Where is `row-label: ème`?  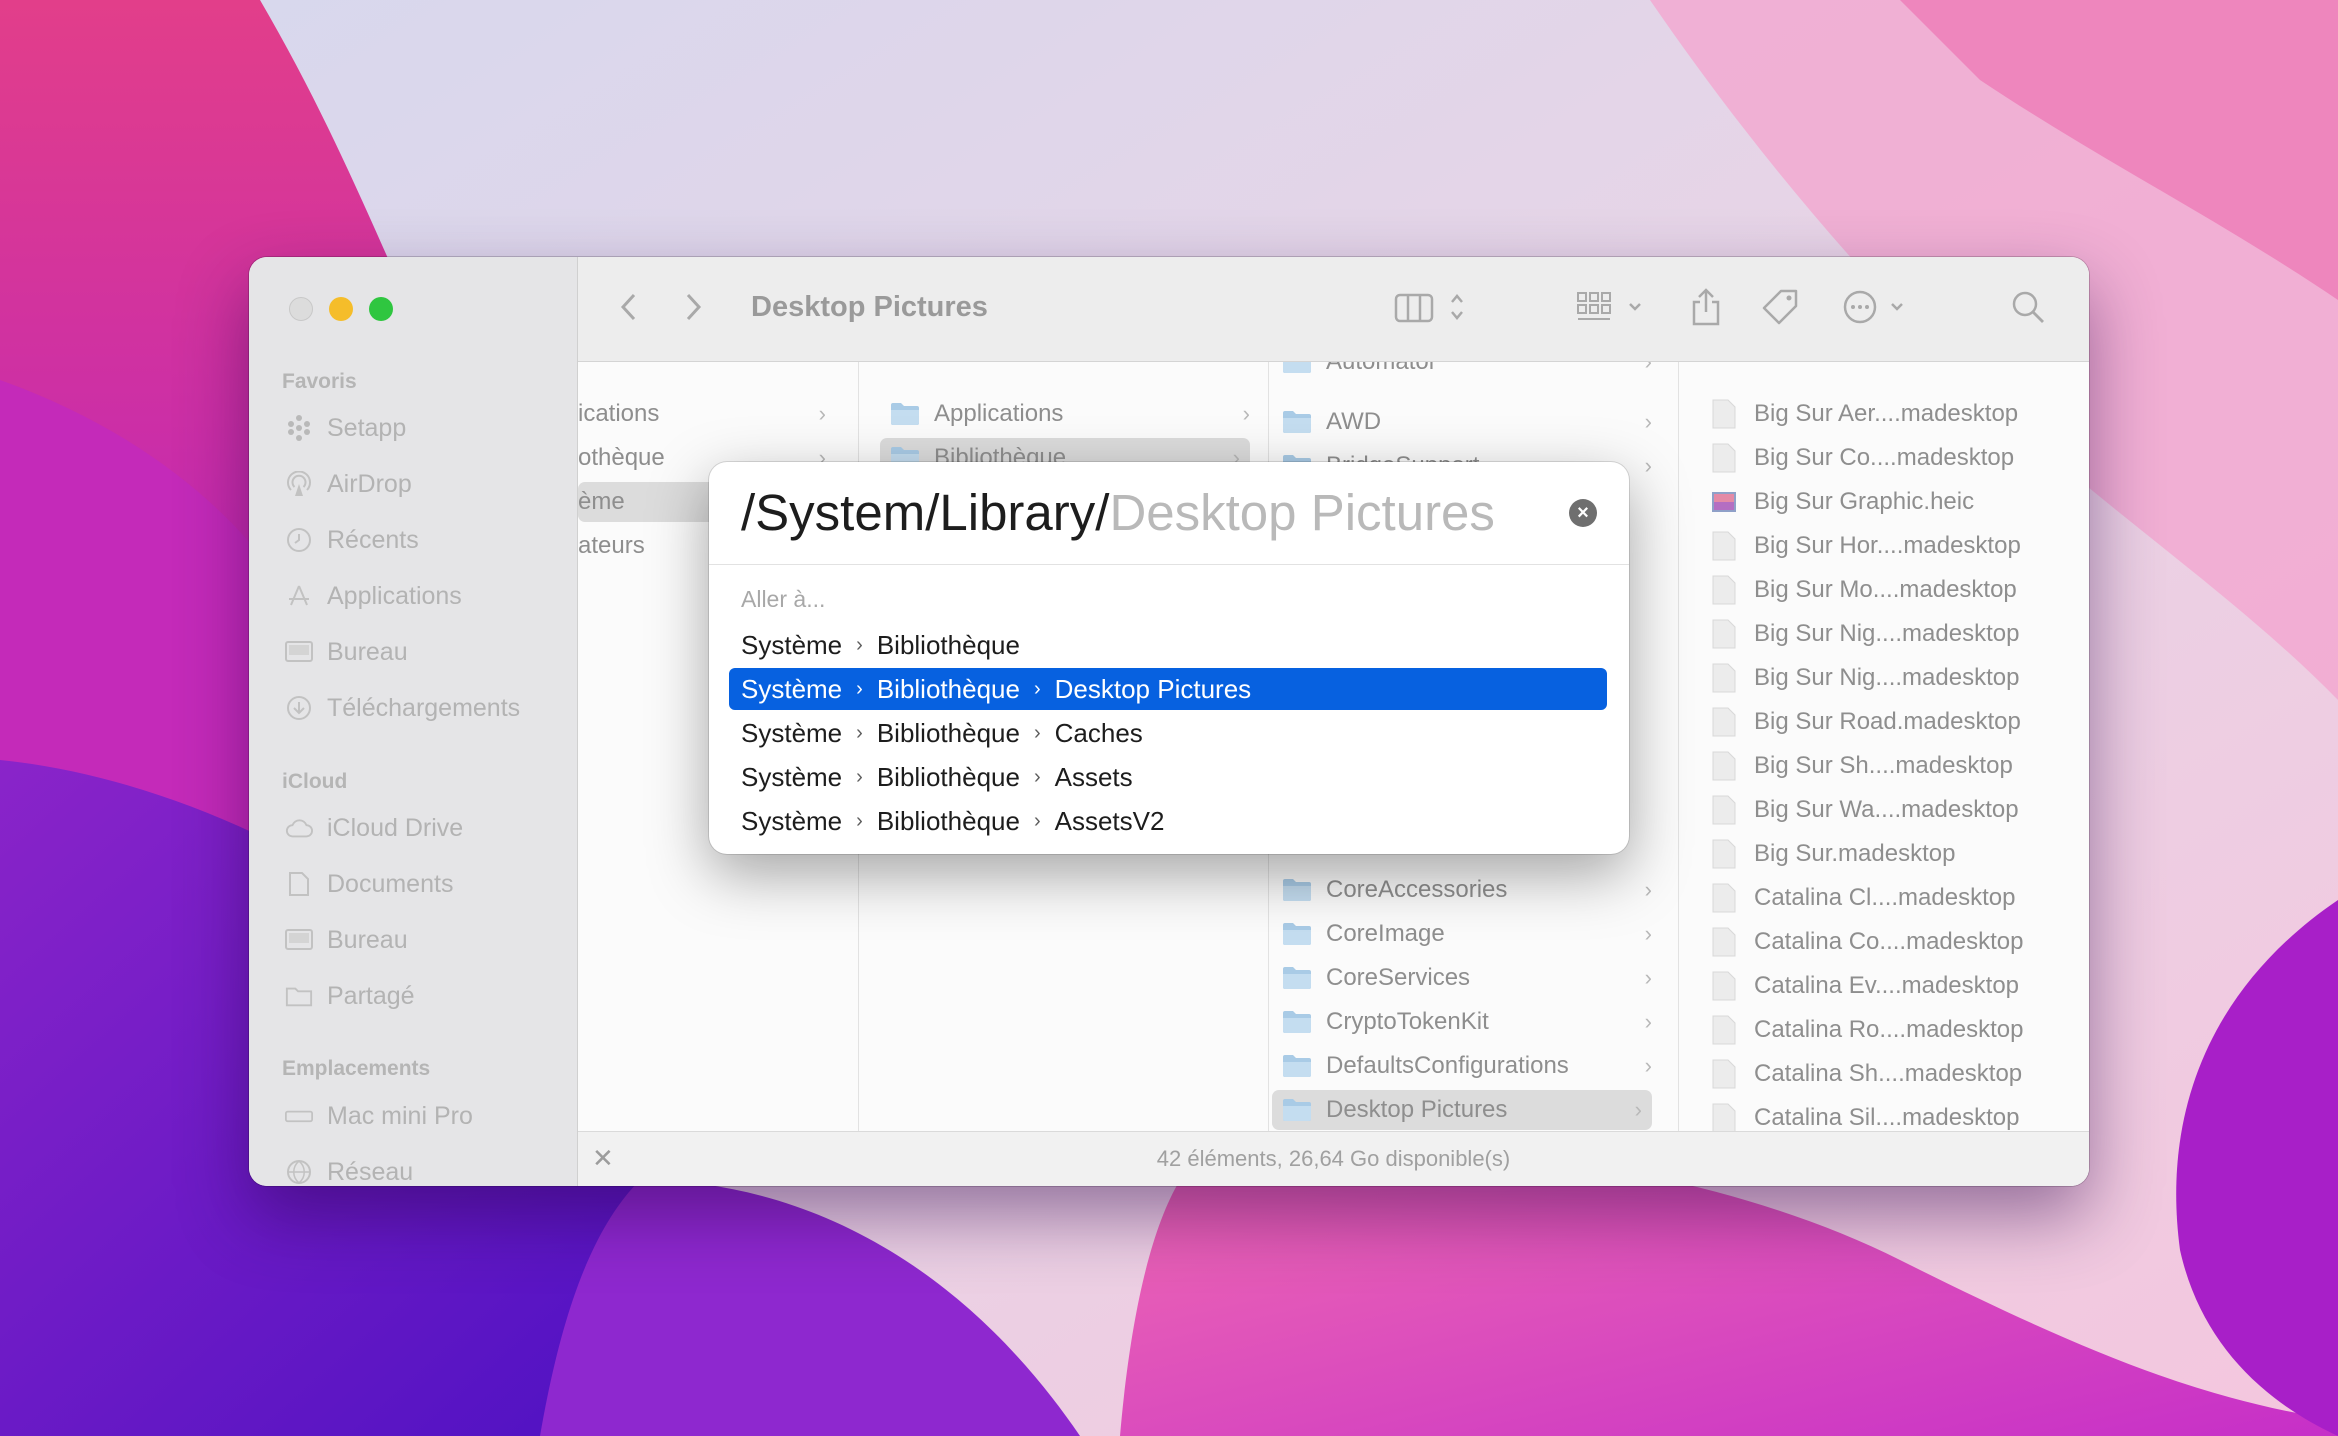
row-label: ème is located at coordinates (601, 501).